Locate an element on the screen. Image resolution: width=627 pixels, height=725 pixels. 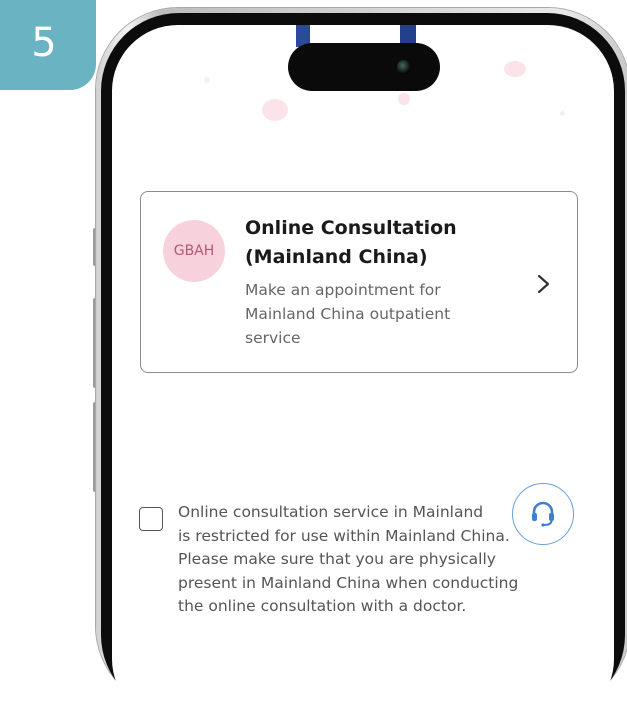
consent-notice-line: Please make sure that you are physically is located at coordinates (337, 559).